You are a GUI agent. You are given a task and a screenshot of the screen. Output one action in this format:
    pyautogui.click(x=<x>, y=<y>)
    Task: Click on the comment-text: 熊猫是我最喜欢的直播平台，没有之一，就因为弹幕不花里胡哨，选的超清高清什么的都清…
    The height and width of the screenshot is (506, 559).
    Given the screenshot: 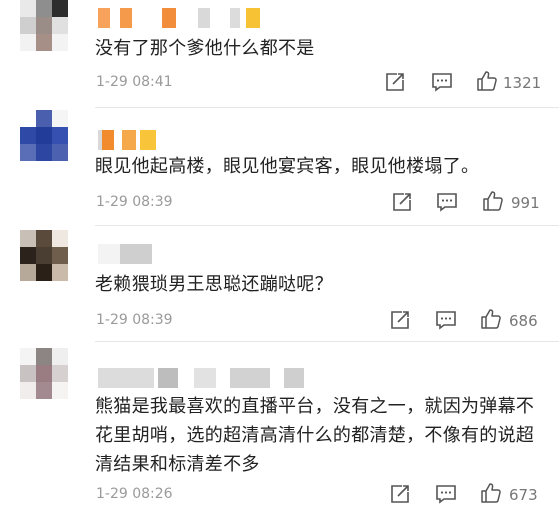 What is the action you would take?
    pyautogui.click(x=315, y=435)
    